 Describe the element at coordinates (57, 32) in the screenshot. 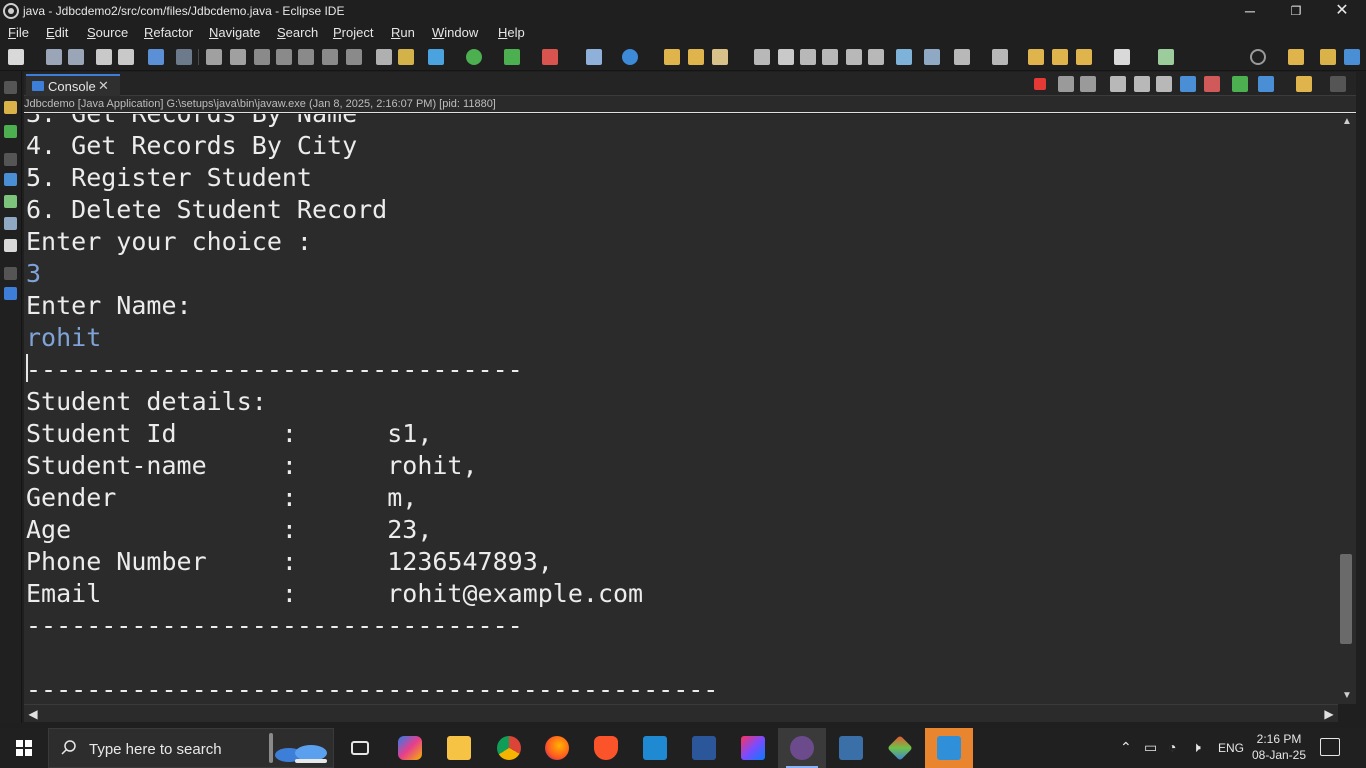

I see `menu-edit: Edit` at that location.